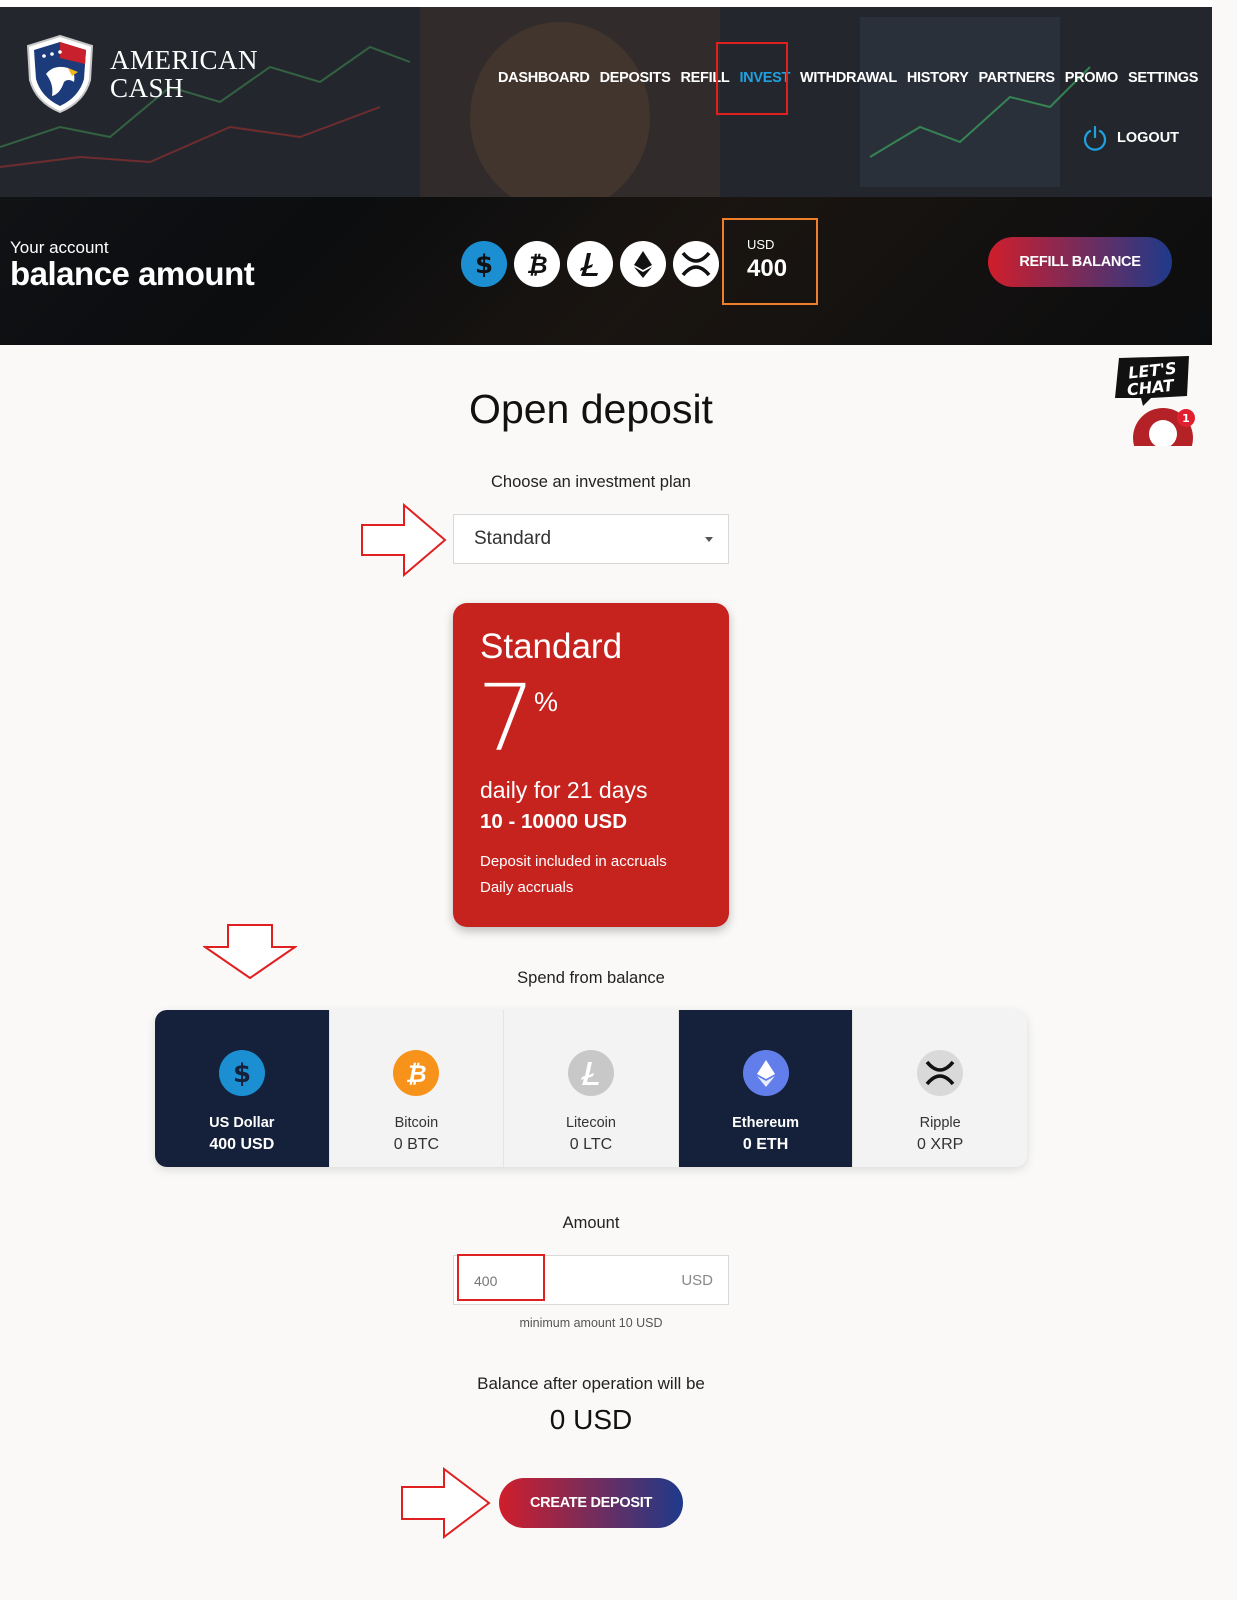  Describe the element at coordinates (752, 78) in the screenshot. I see `invest-highlight-box` at that location.